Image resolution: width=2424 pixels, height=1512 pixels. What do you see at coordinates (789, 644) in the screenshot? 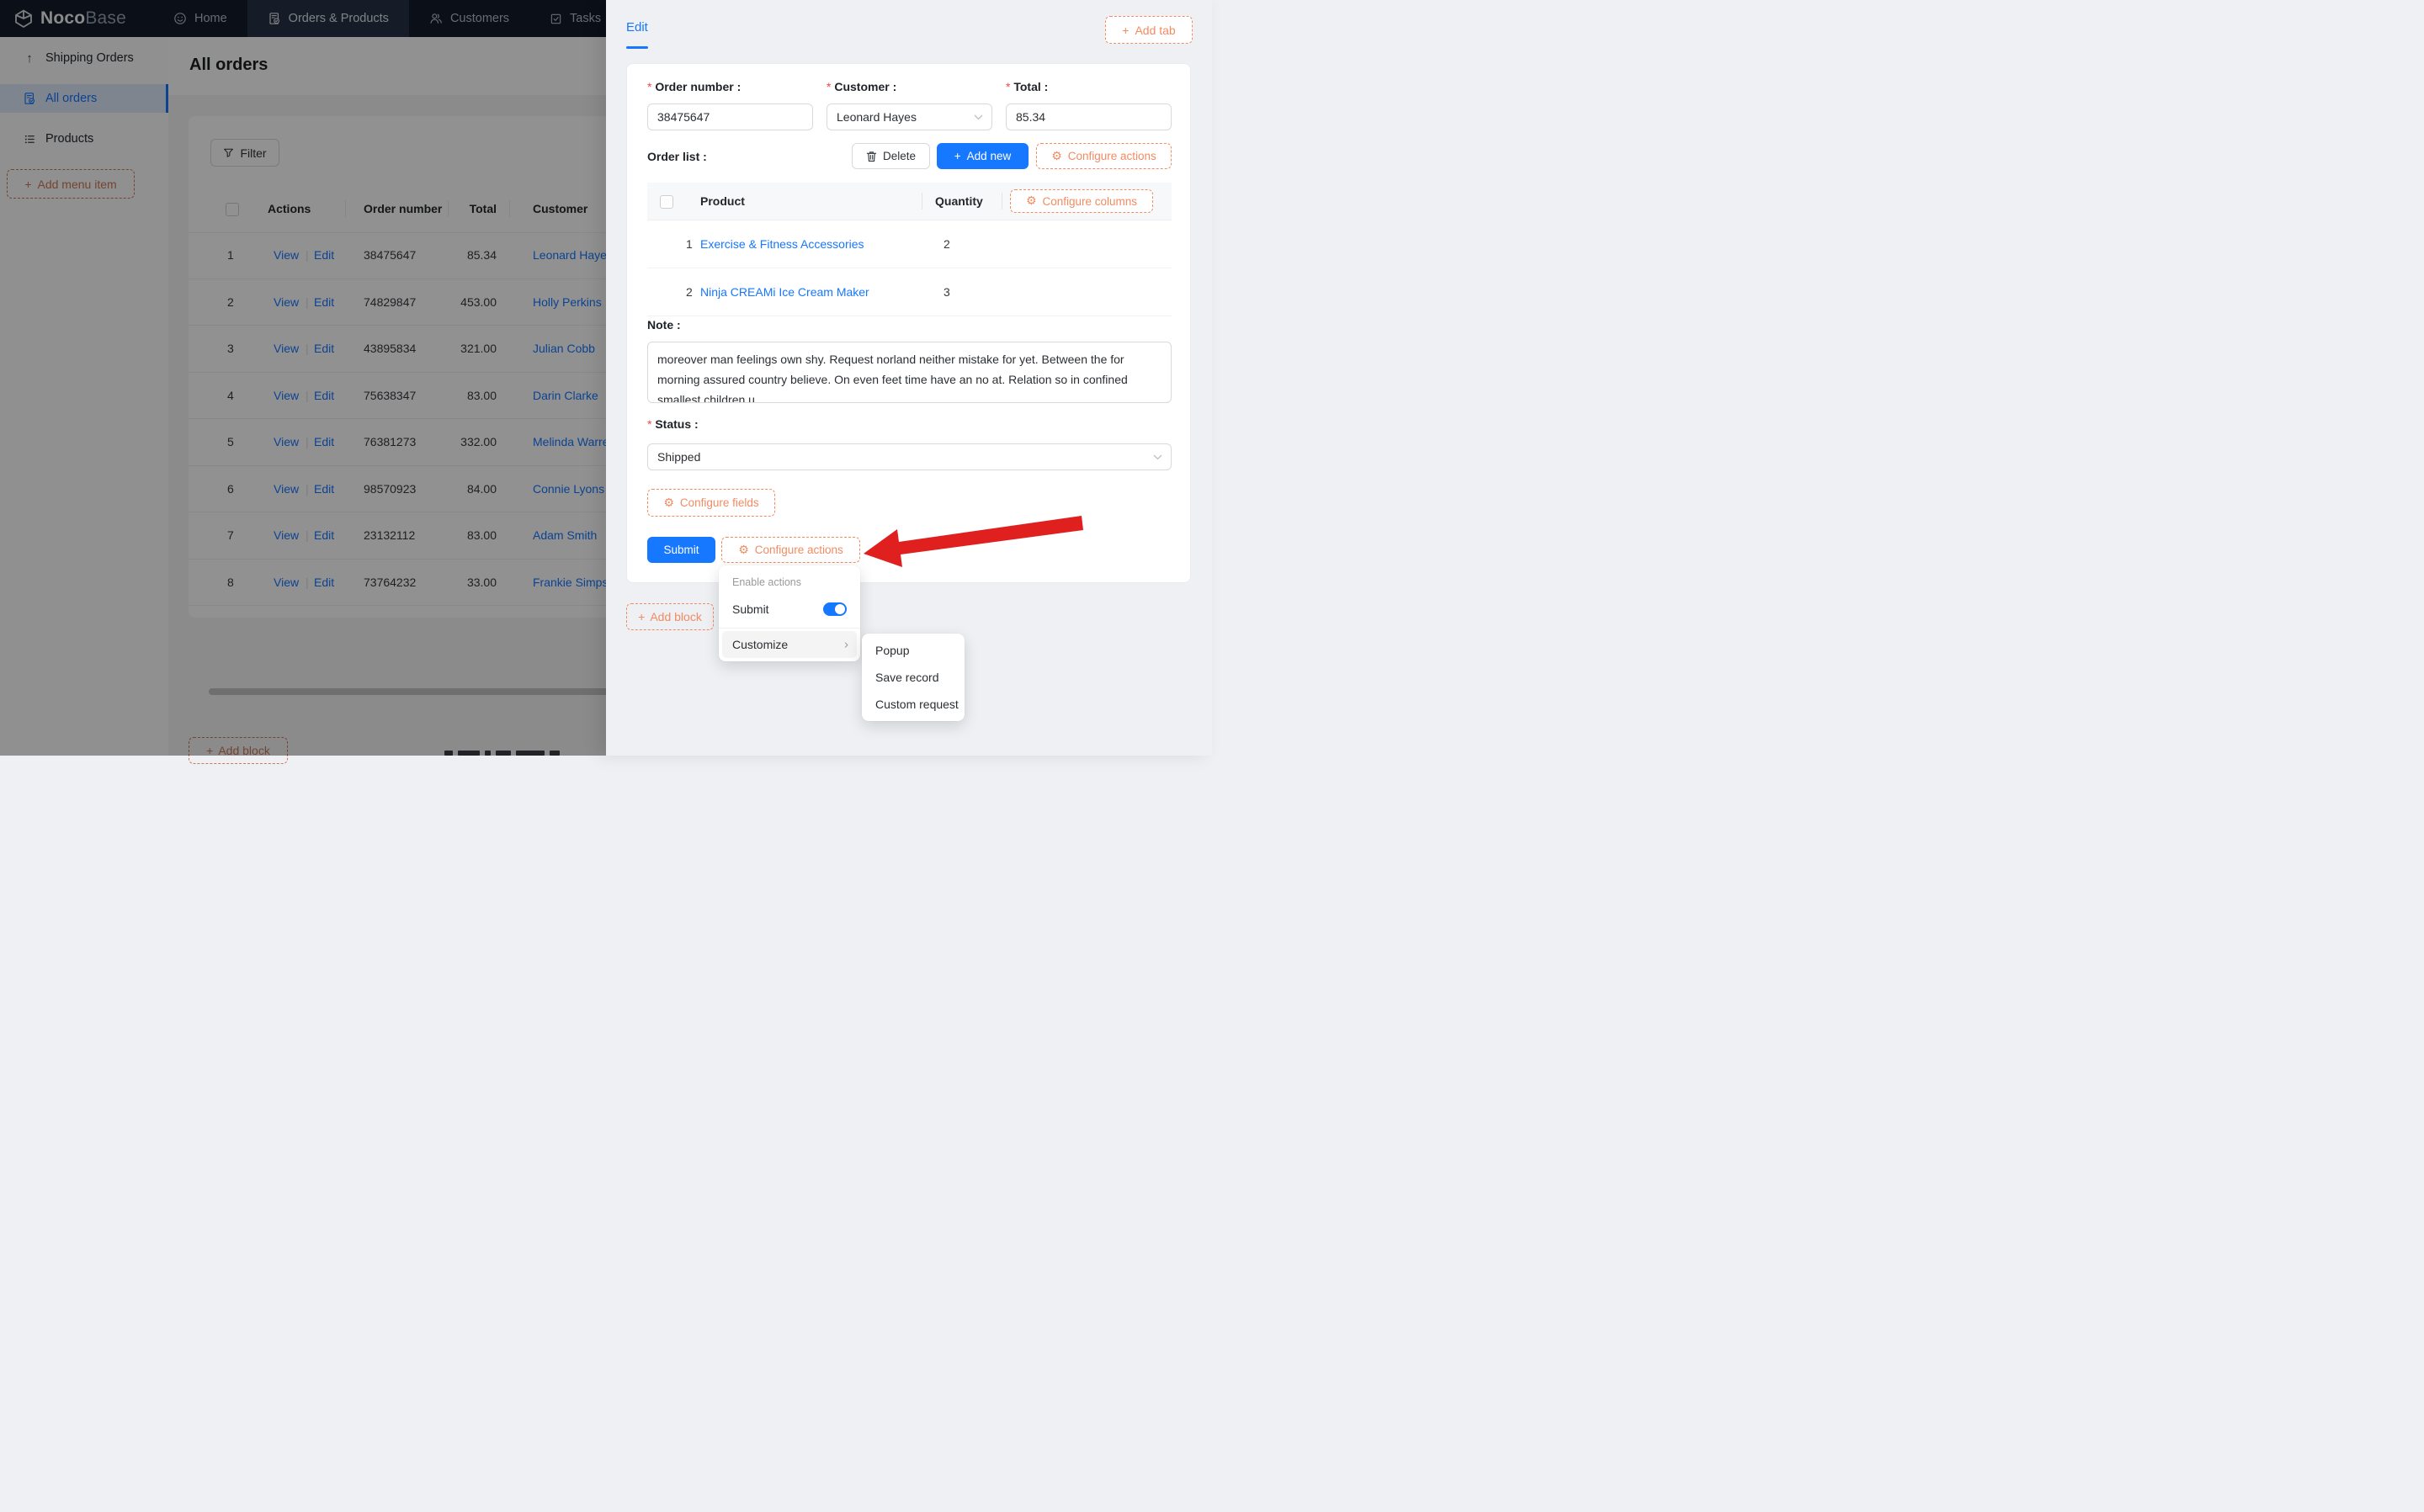
I see `dropdown-item-customize: Customize ›` at bounding box center [789, 644].